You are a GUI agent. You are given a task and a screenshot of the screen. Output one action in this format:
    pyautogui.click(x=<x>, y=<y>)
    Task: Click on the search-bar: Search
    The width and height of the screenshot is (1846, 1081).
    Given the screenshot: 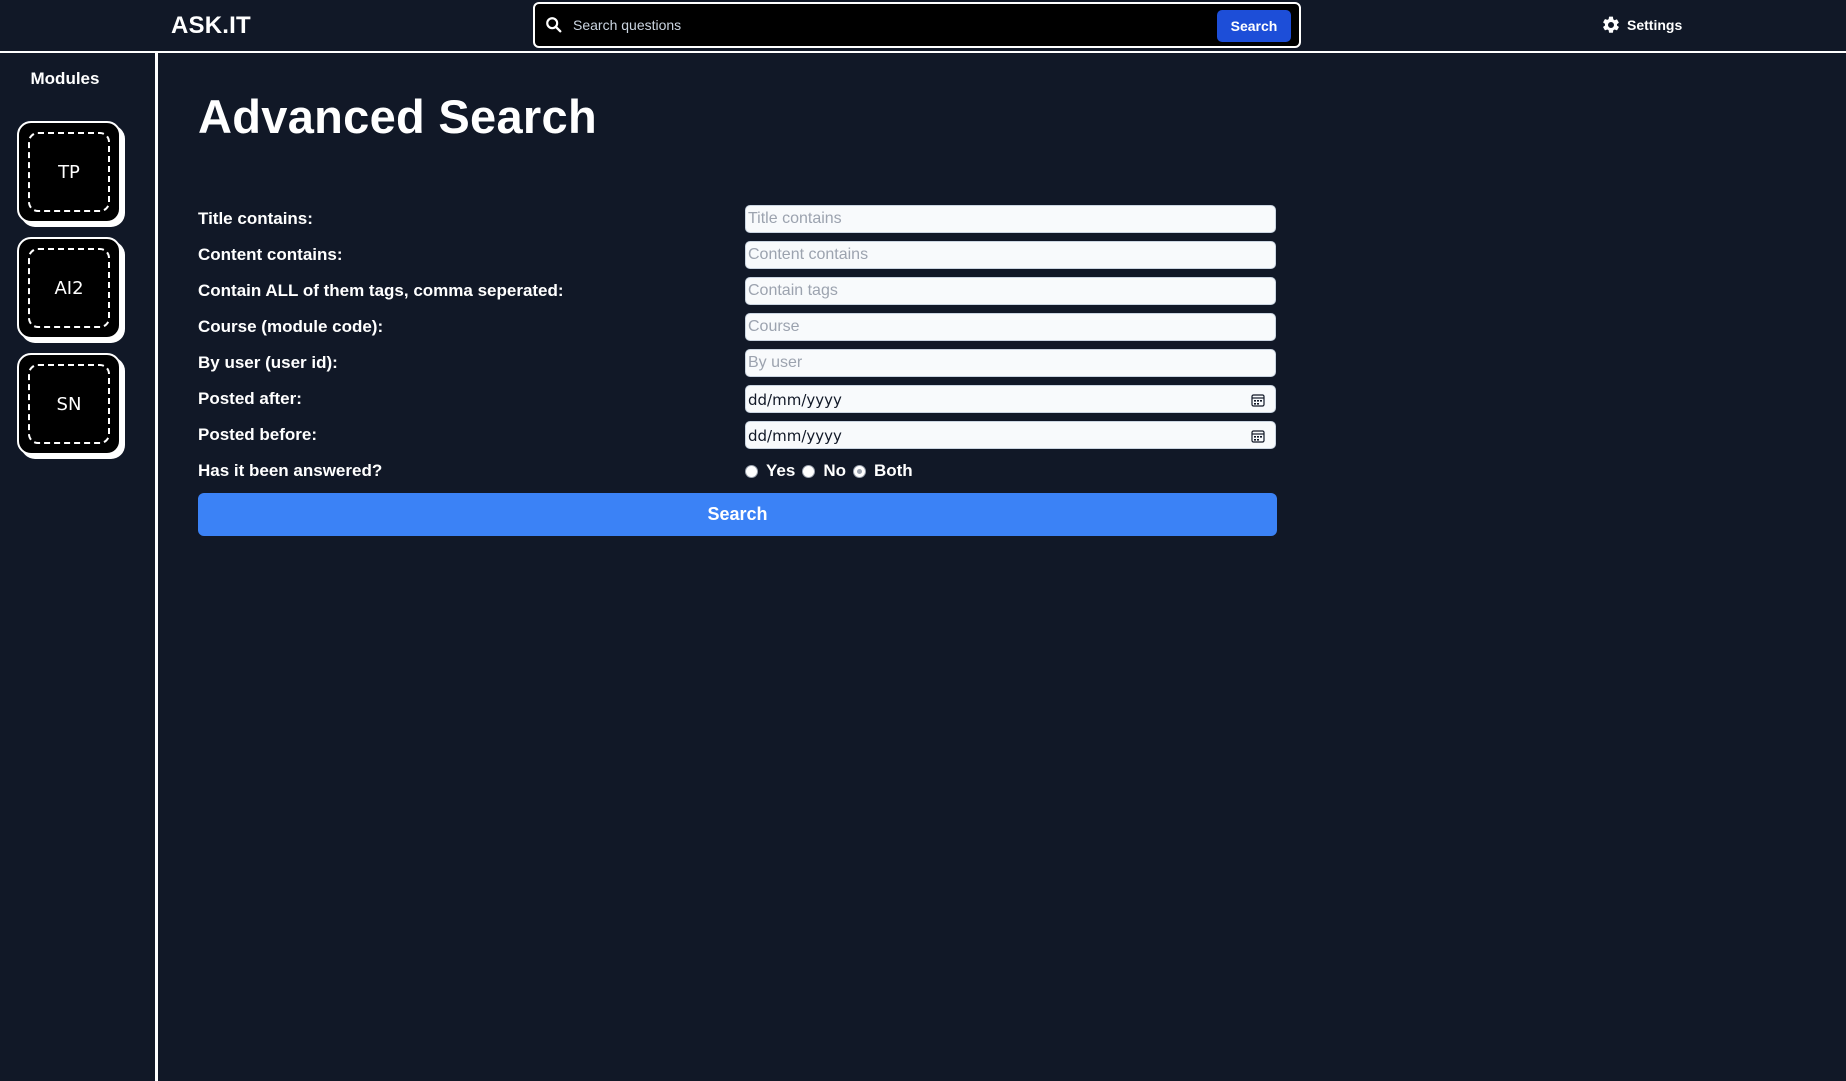 What is the action you would take?
    pyautogui.click(x=917, y=25)
    